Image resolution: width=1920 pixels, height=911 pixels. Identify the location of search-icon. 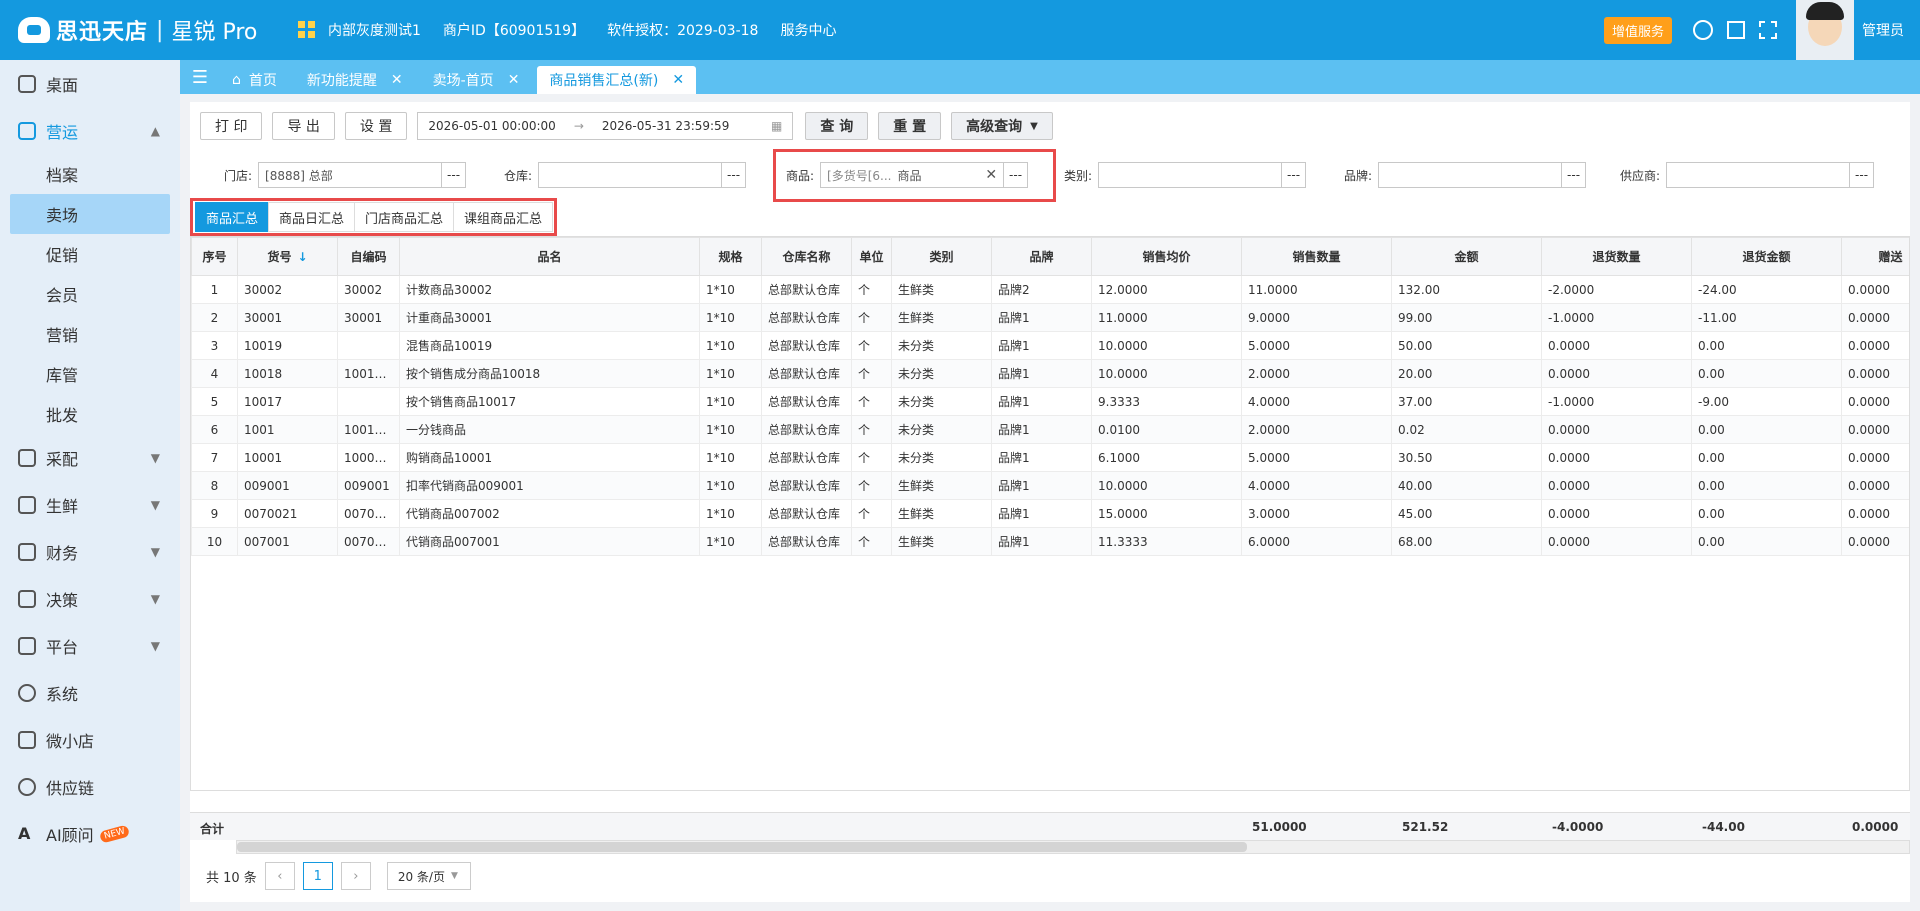
(1703, 30).